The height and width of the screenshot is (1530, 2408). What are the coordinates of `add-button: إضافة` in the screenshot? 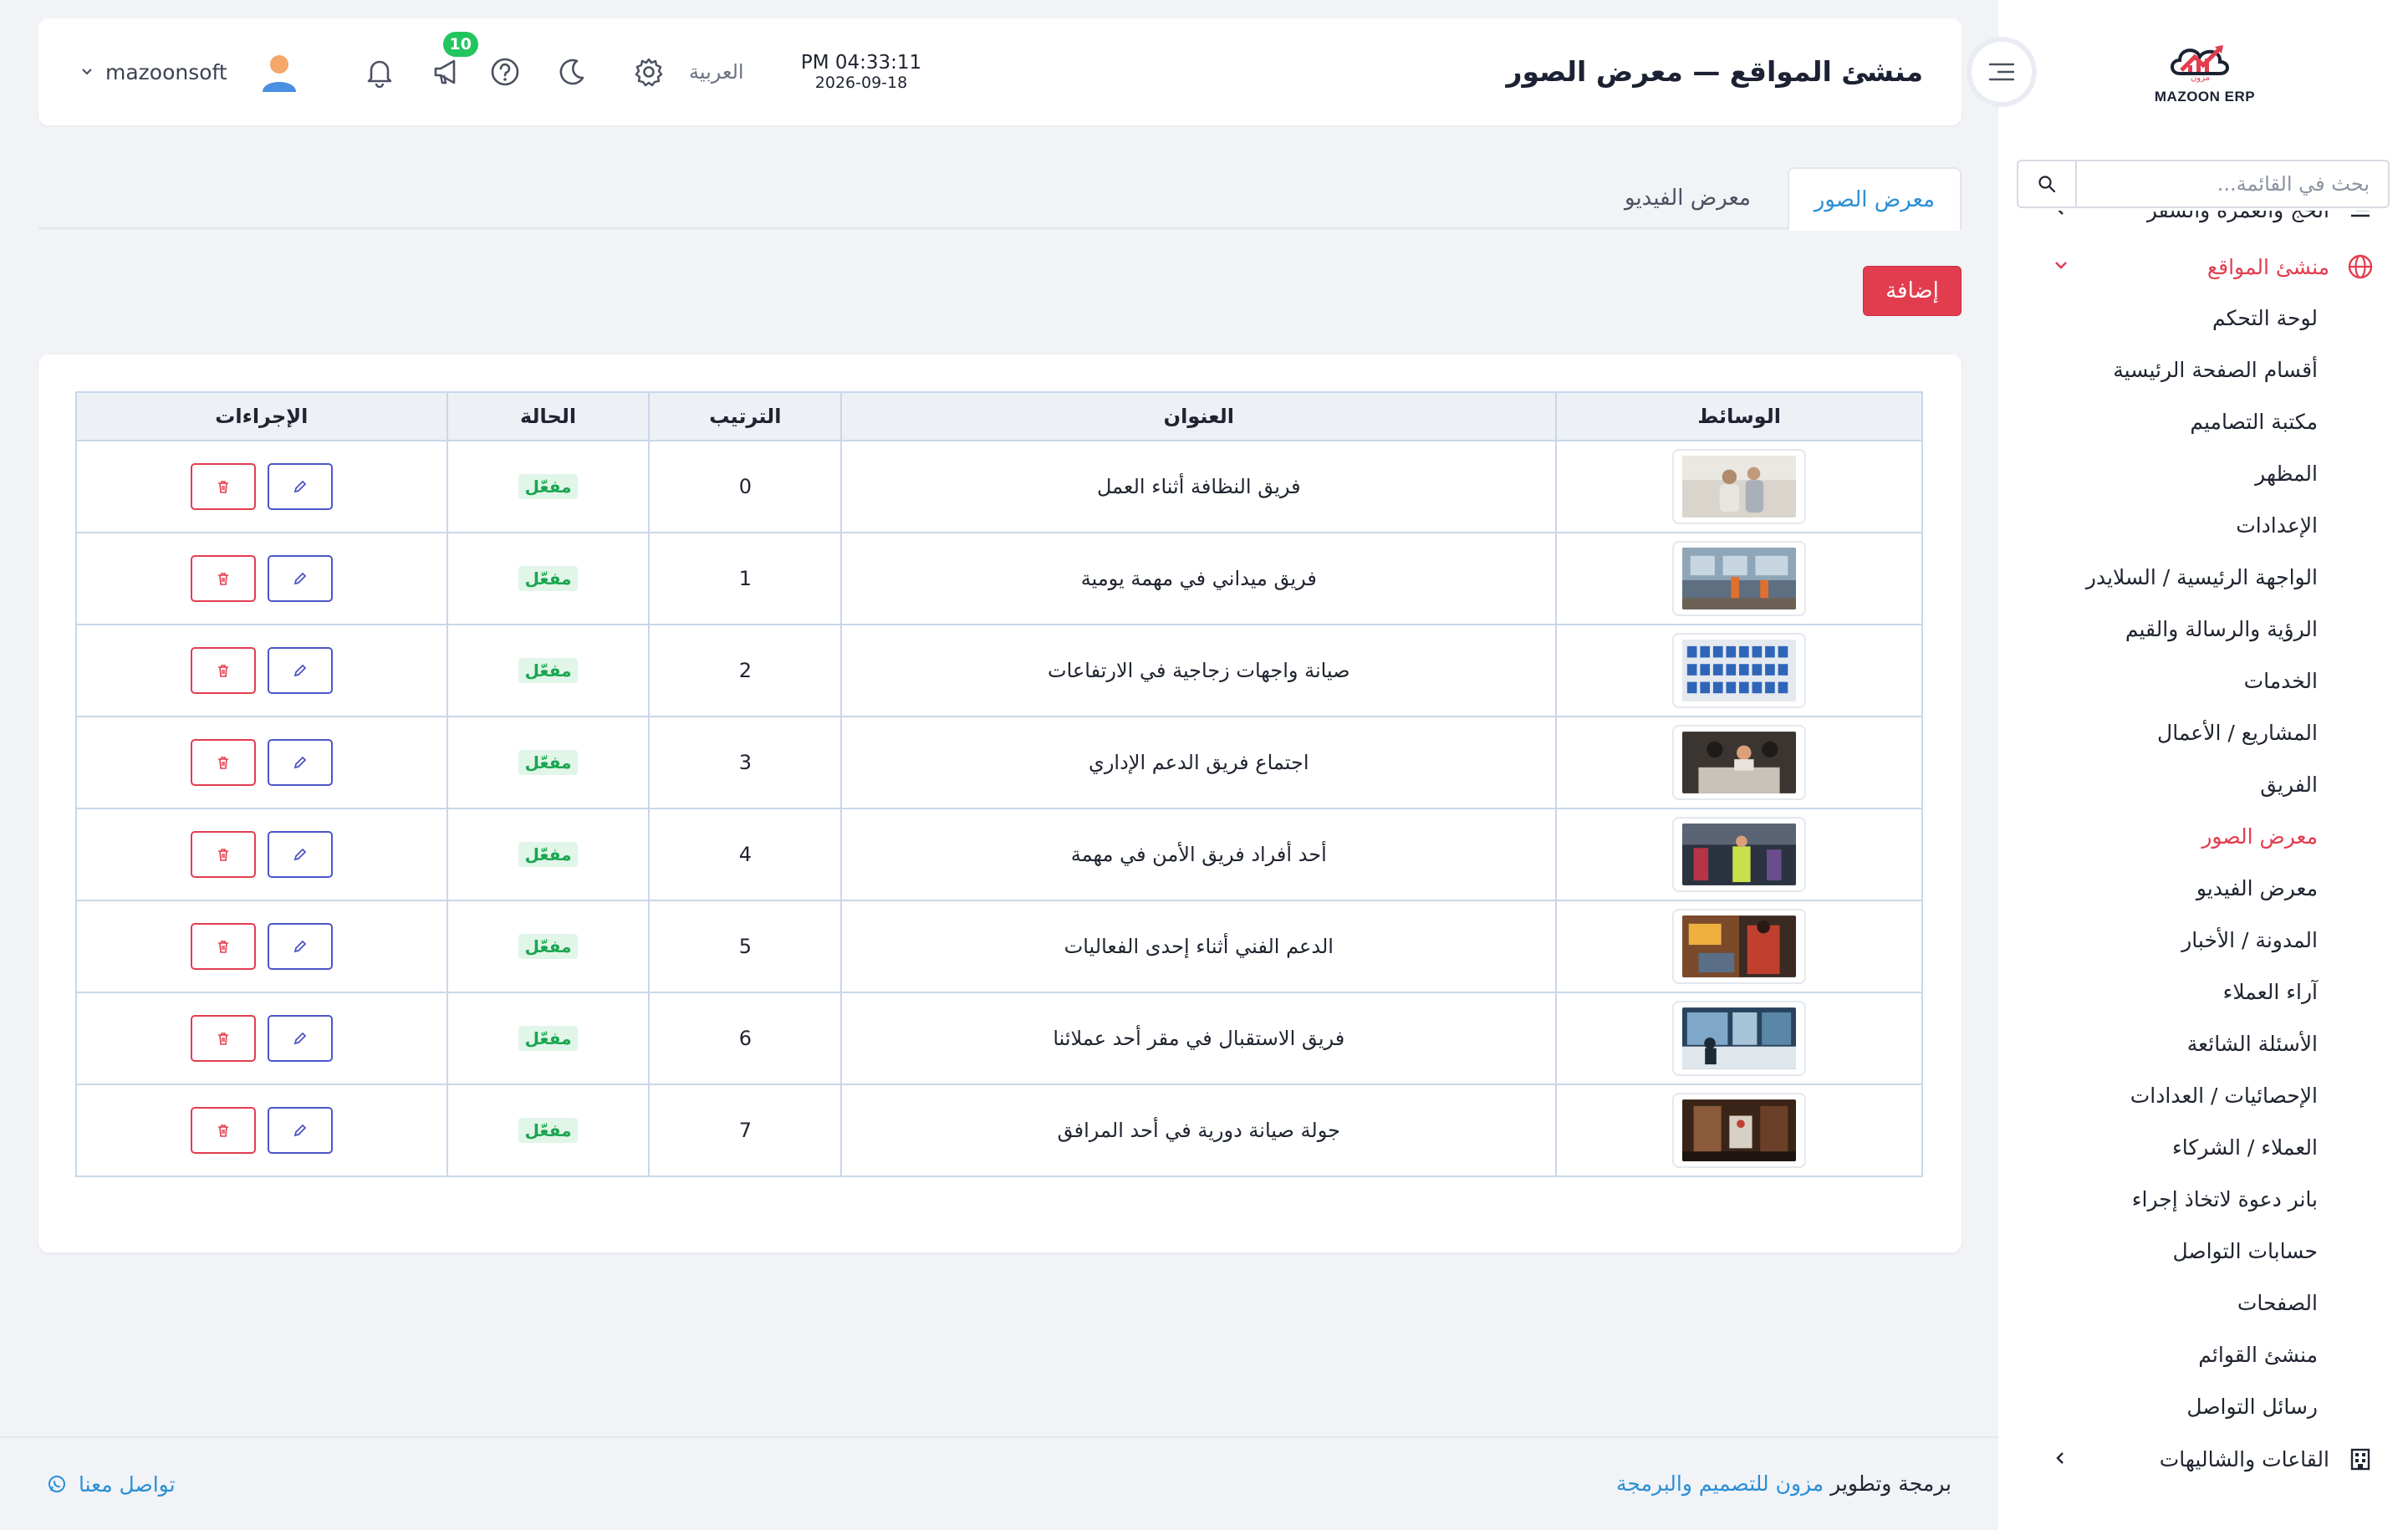 It's located at (1913, 291).